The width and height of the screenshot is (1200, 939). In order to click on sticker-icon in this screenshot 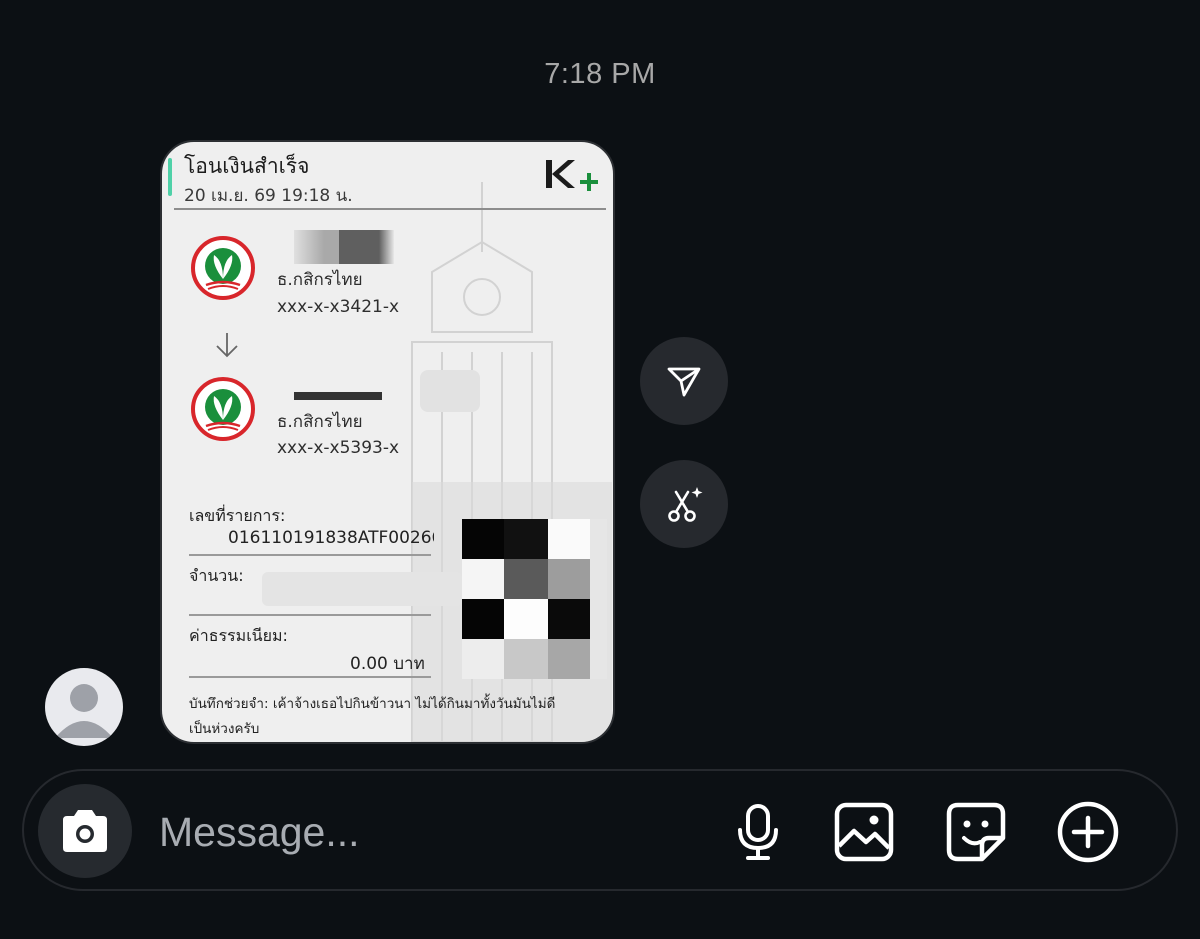, I will do `click(976, 832)`.